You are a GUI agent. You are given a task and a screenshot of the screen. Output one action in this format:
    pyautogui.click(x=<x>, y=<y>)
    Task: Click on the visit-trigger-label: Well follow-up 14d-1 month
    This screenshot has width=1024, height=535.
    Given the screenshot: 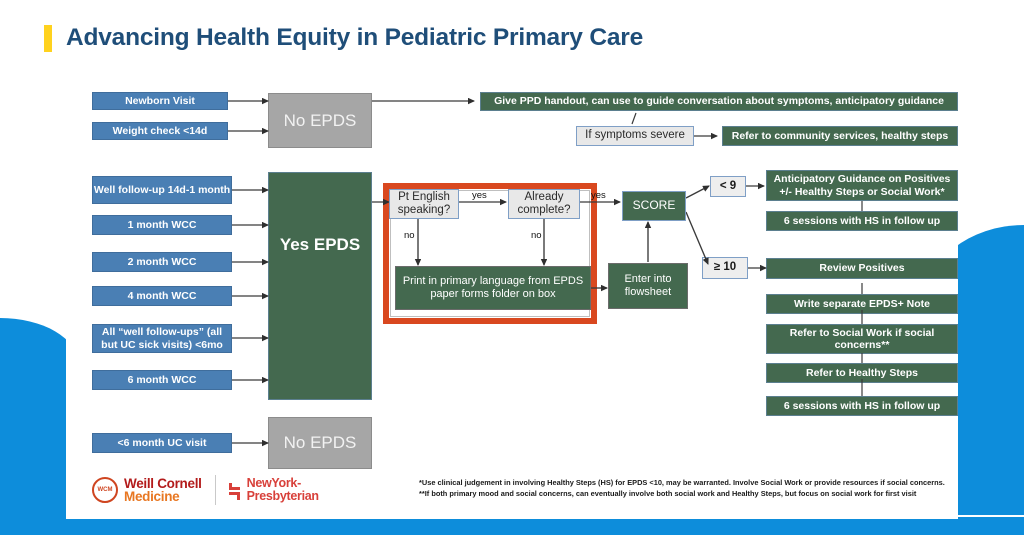 What is the action you would take?
    pyautogui.click(x=162, y=189)
    